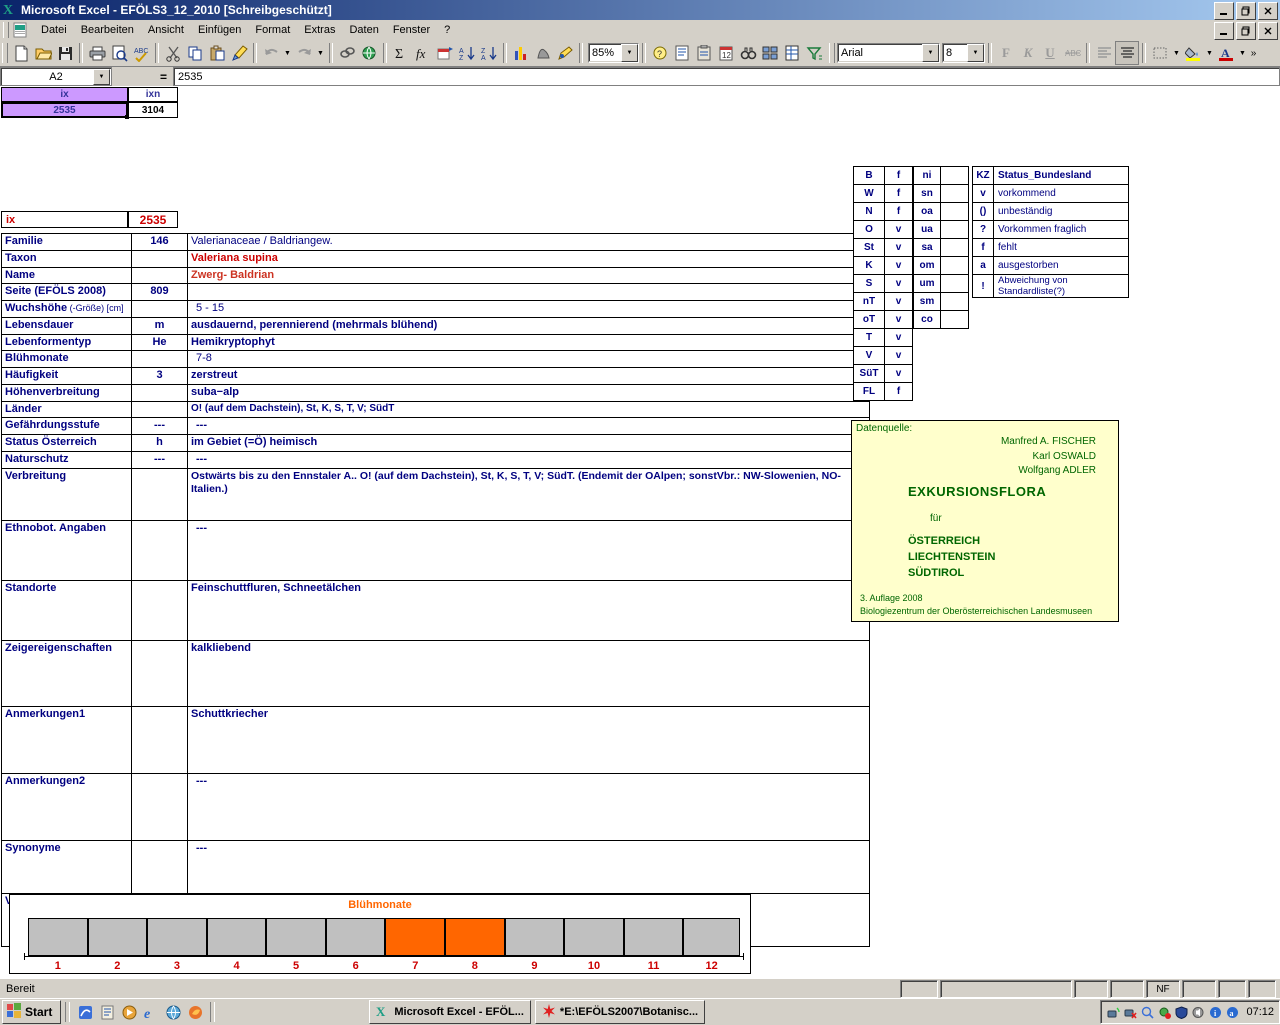 The height and width of the screenshot is (1025, 1280). Describe the element at coordinates (435, 426) in the screenshot. I see `table-row: Gefährdungsstufe --- ---` at that location.